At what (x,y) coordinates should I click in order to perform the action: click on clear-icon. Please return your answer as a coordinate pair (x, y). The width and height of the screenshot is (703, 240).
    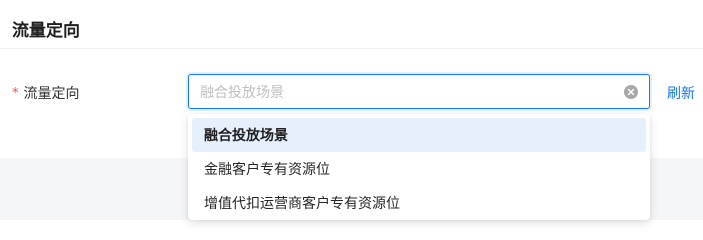
    Looking at the image, I should click on (631, 91).